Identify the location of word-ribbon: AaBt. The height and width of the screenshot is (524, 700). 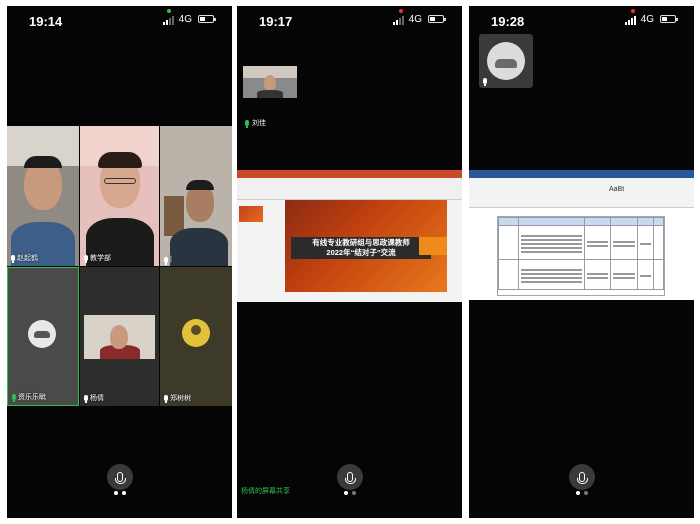
(581, 193).